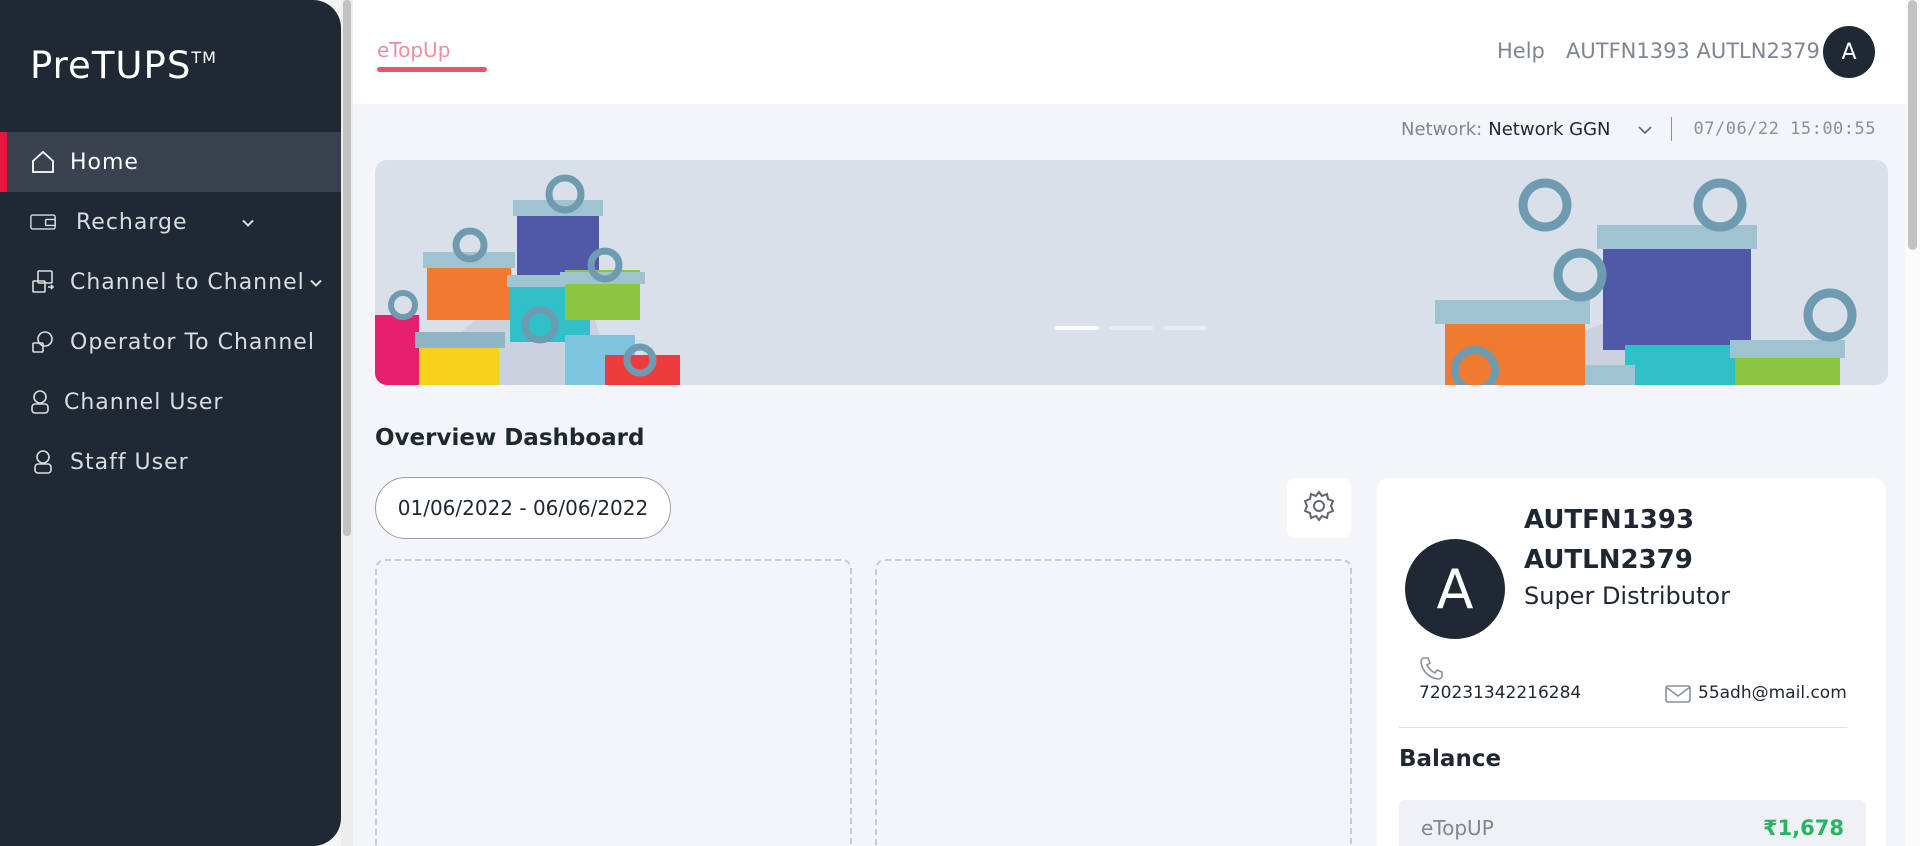 The image size is (1920, 846). I want to click on main-scrollbar-thumb, so click(1912, 125).